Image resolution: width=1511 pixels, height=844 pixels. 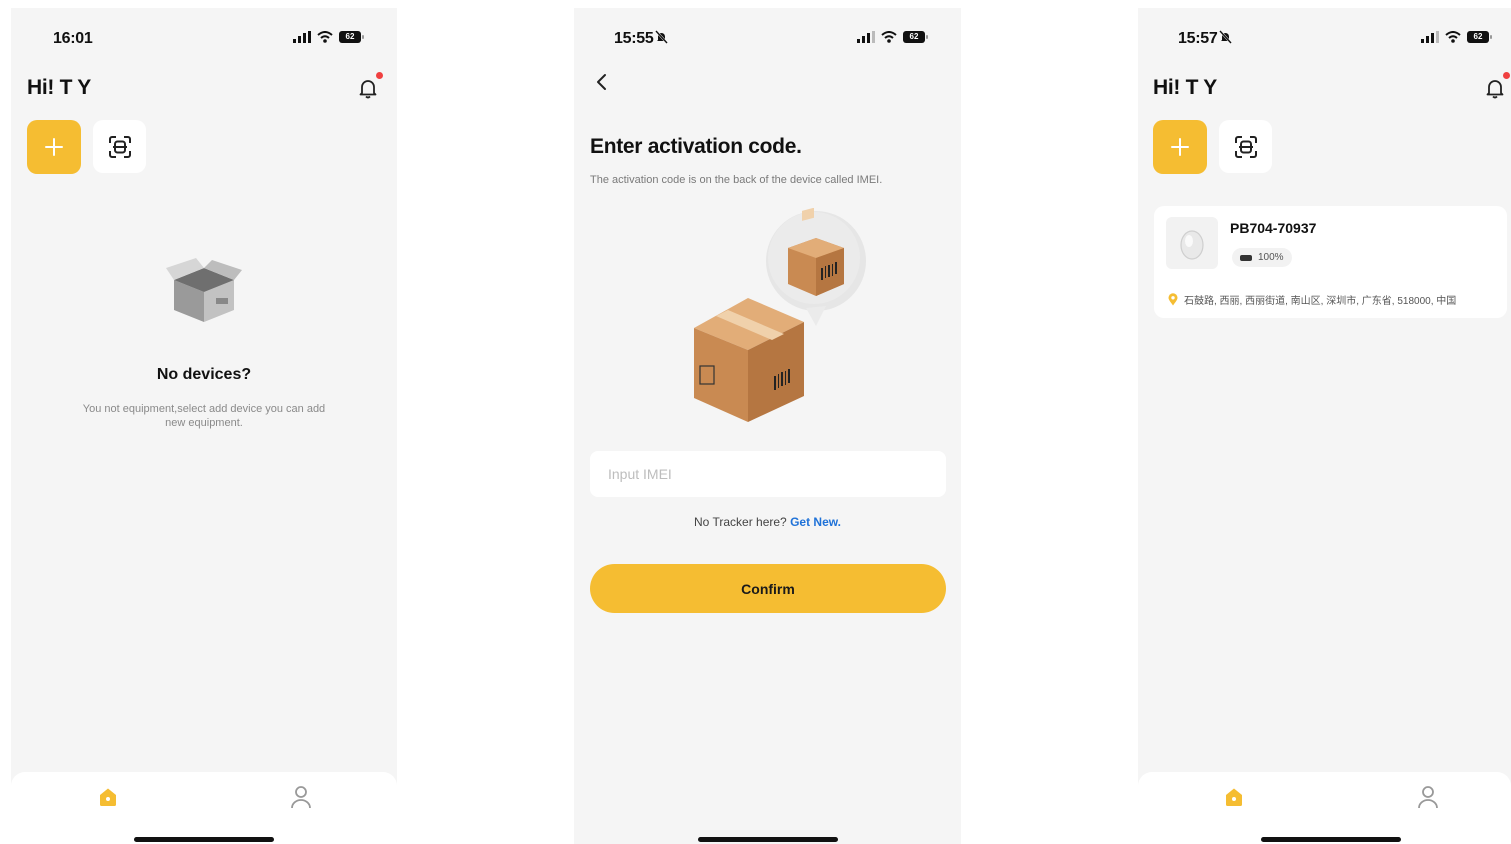 I want to click on chevron-left-icon, so click(x=601, y=82).